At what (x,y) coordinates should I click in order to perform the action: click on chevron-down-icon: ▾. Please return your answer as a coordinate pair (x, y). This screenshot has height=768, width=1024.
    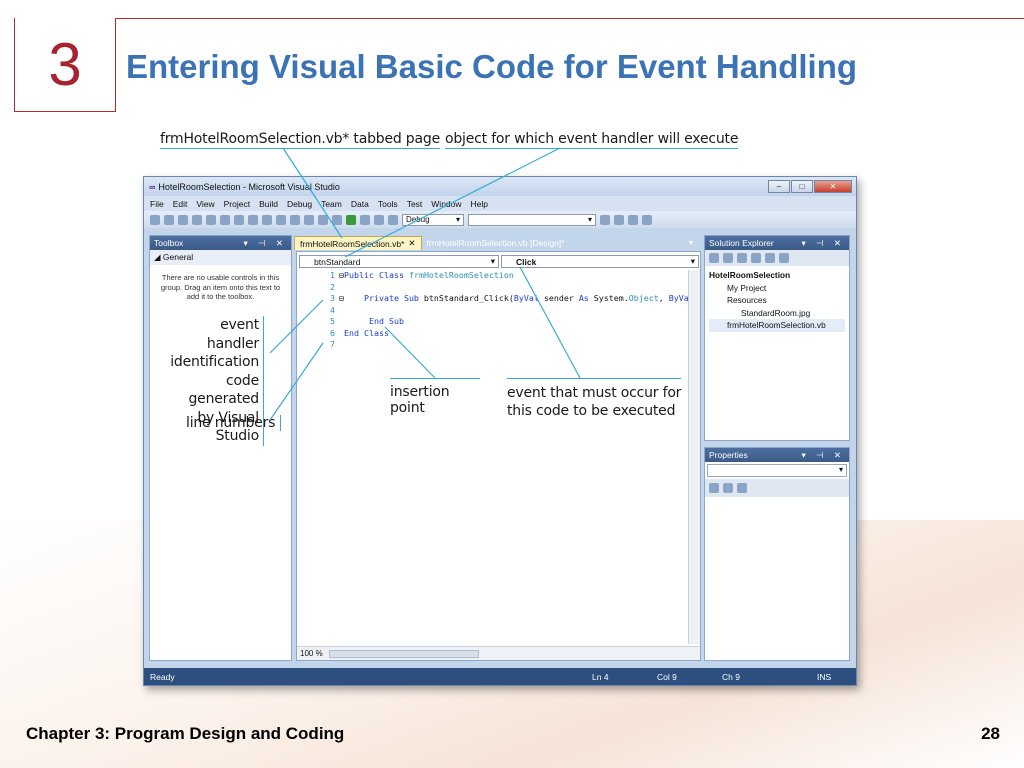
    Looking at the image, I should click on (589, 219).